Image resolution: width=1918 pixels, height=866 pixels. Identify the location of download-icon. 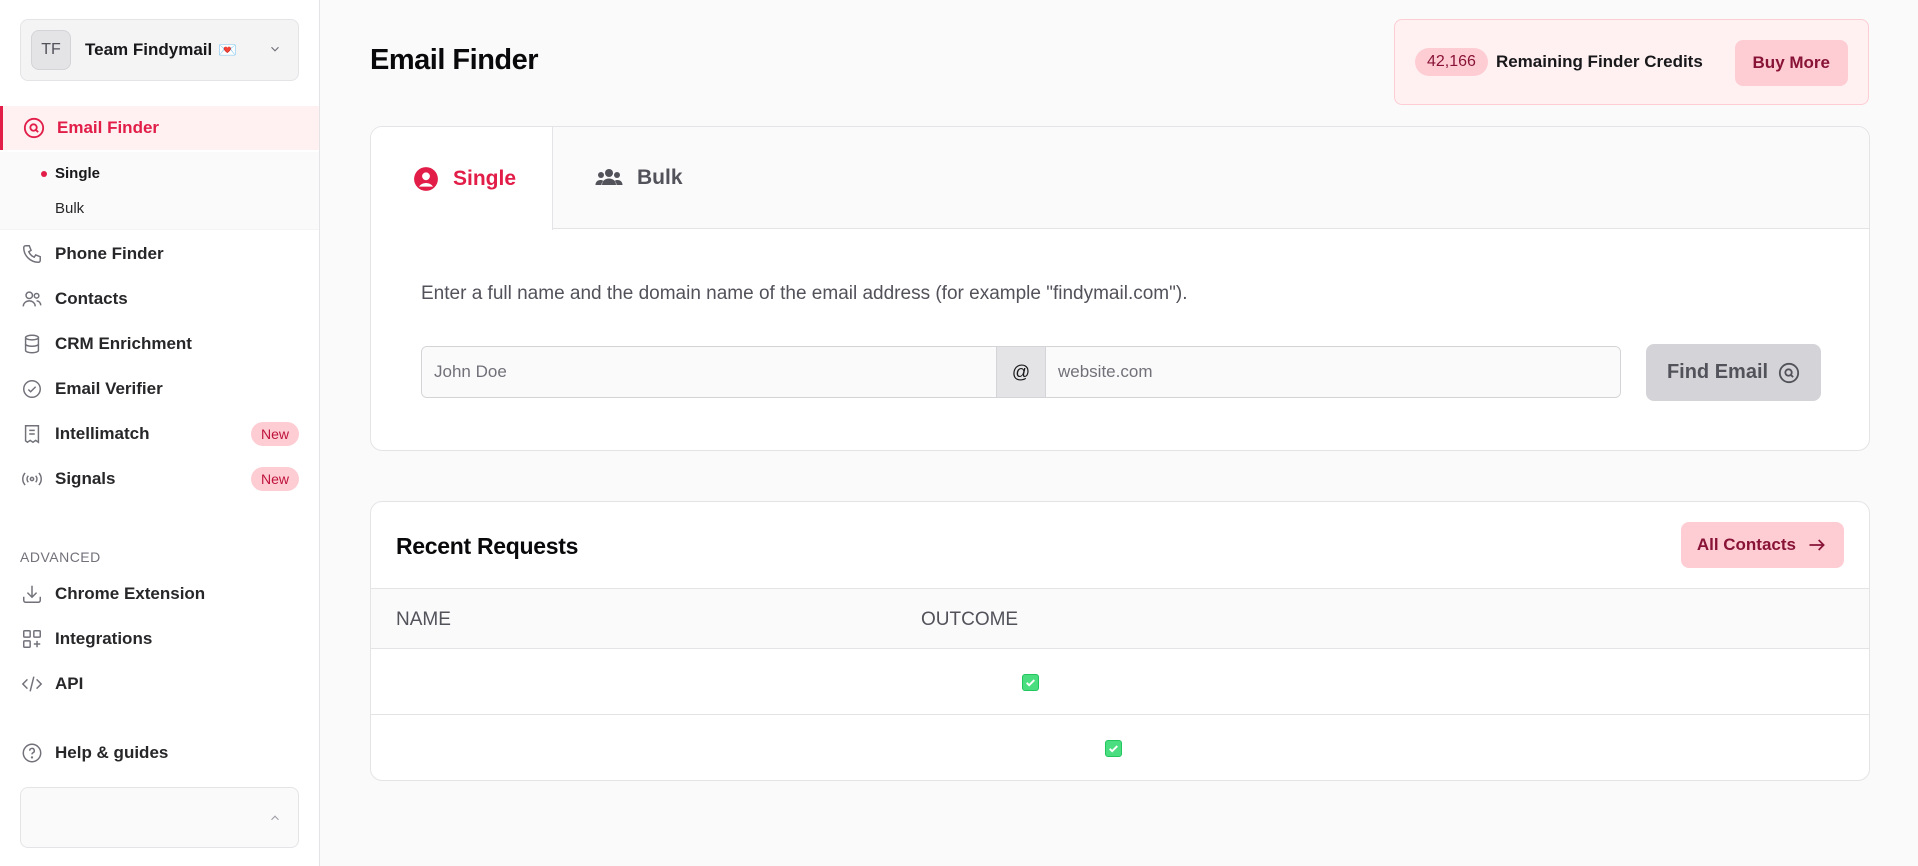
(32, 594).